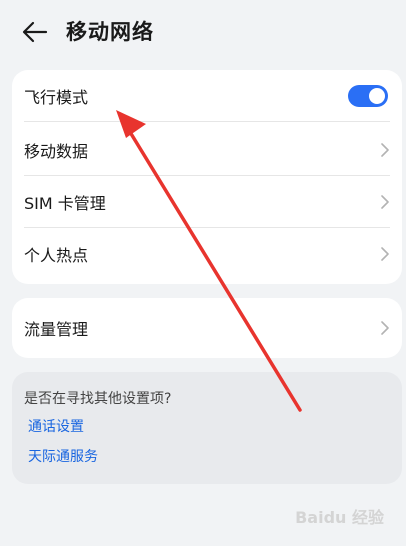  What do you see at coordinates (56, 426) in the screenshot?
I see `call-settings-link: 通话设置` at bounding box center [56, 426].